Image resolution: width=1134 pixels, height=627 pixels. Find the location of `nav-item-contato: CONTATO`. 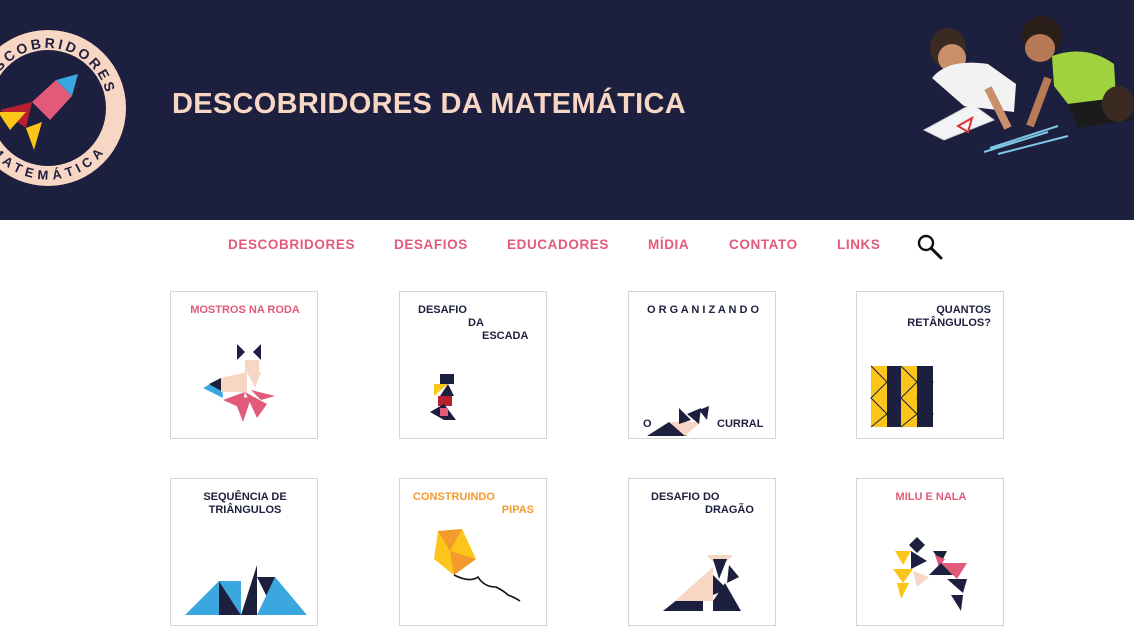

nav-item-contato: CONTATO is located at coordinates (763, 244).